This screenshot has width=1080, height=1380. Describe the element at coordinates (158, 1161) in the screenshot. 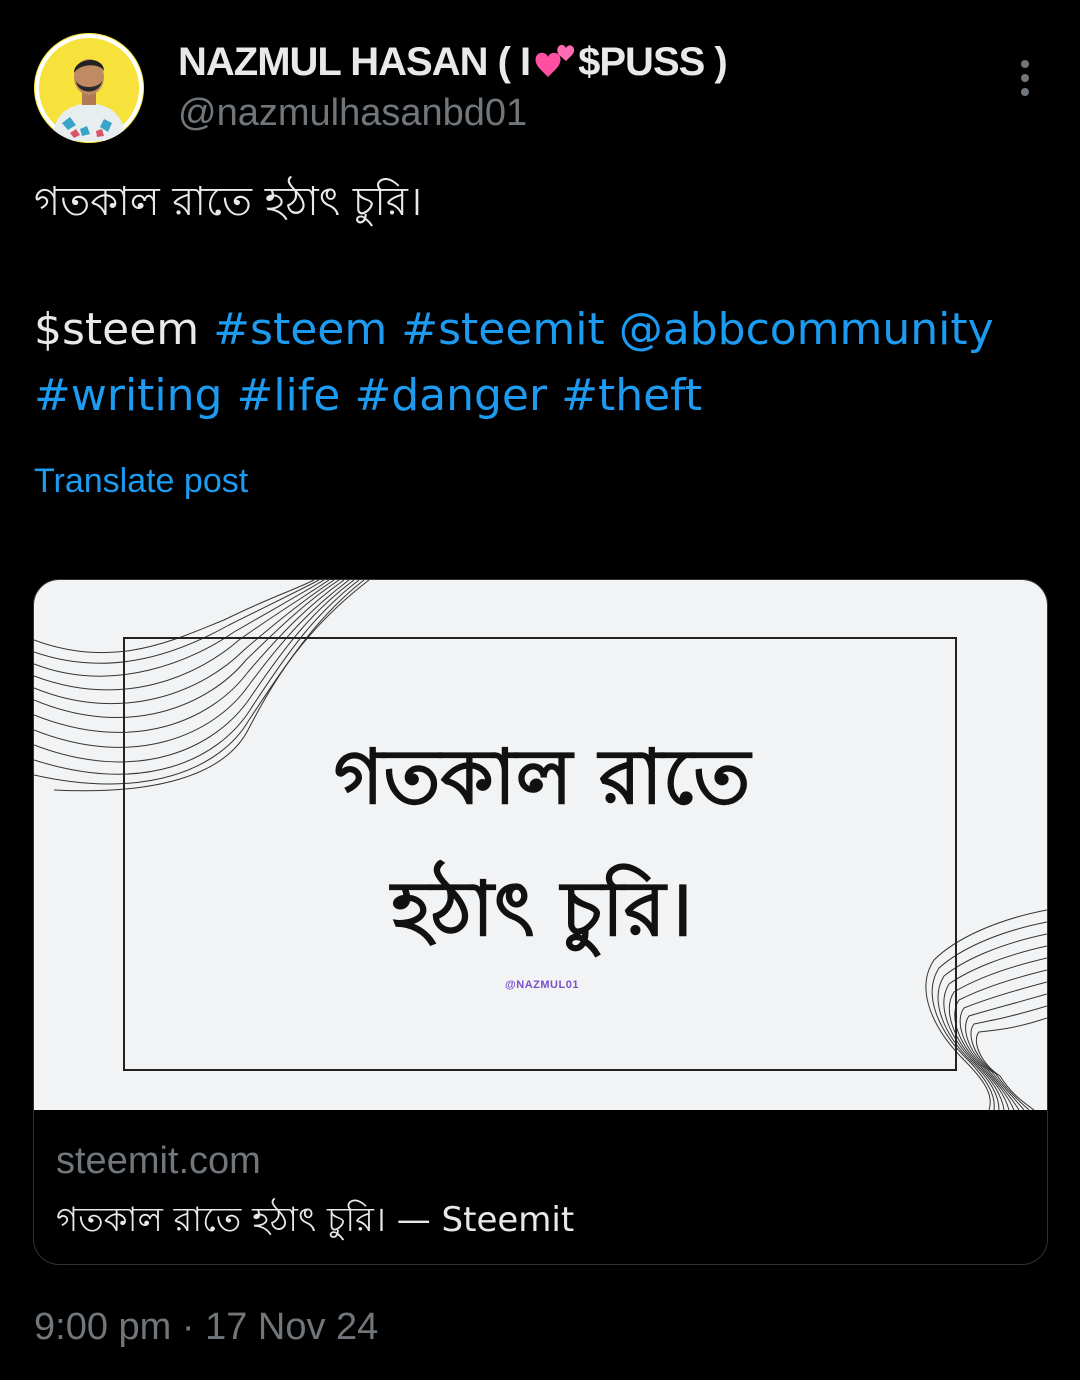

I see `card-domain: steemit.com` at that location.